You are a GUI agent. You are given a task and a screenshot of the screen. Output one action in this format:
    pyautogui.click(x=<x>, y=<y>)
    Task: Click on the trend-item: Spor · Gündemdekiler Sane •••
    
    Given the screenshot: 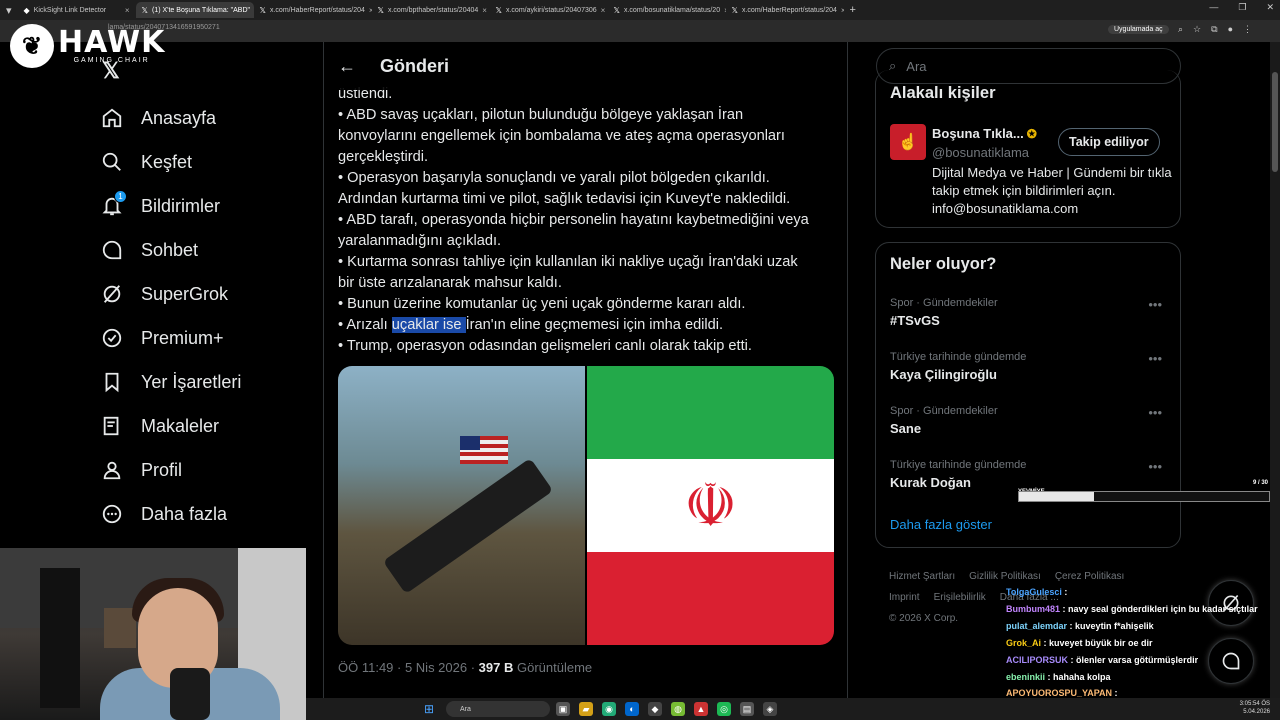 What is the action you would take?
    pyautogui.click(x=1030, y=420)
    